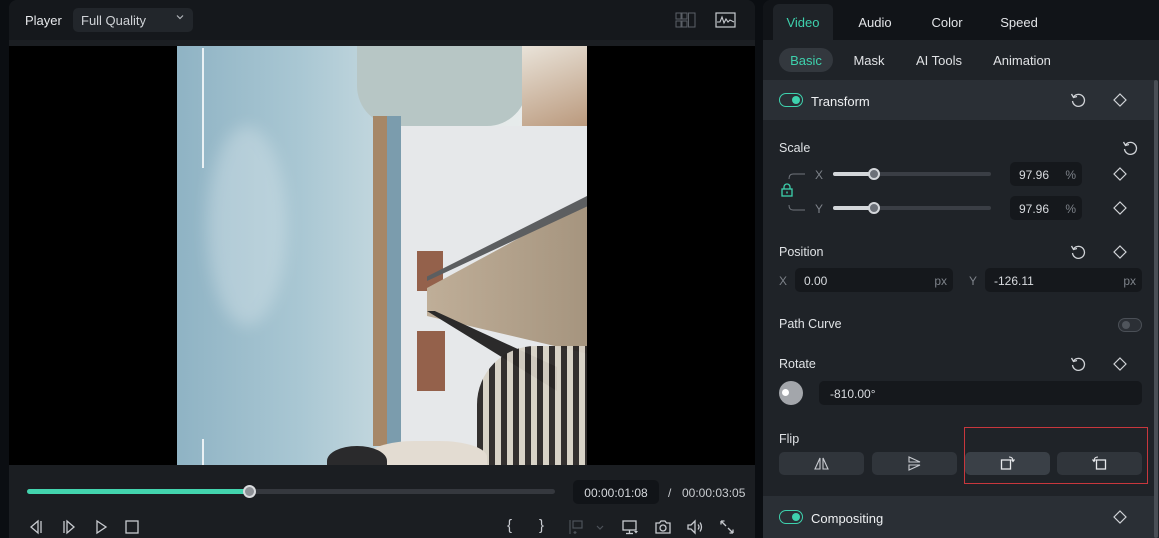  Describe the element at coordinates (816, 281) in the screenshot. I see `position-x-value: 0.00` at that location.